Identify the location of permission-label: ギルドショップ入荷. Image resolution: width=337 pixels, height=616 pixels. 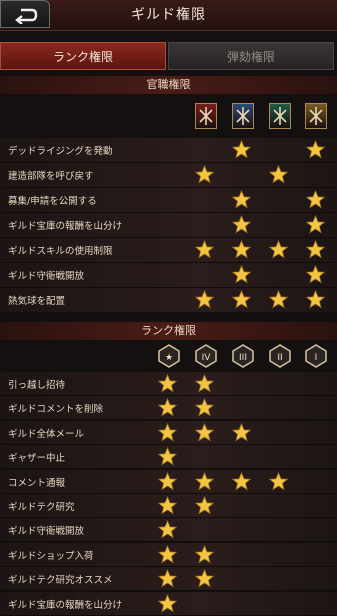
(51, 556).